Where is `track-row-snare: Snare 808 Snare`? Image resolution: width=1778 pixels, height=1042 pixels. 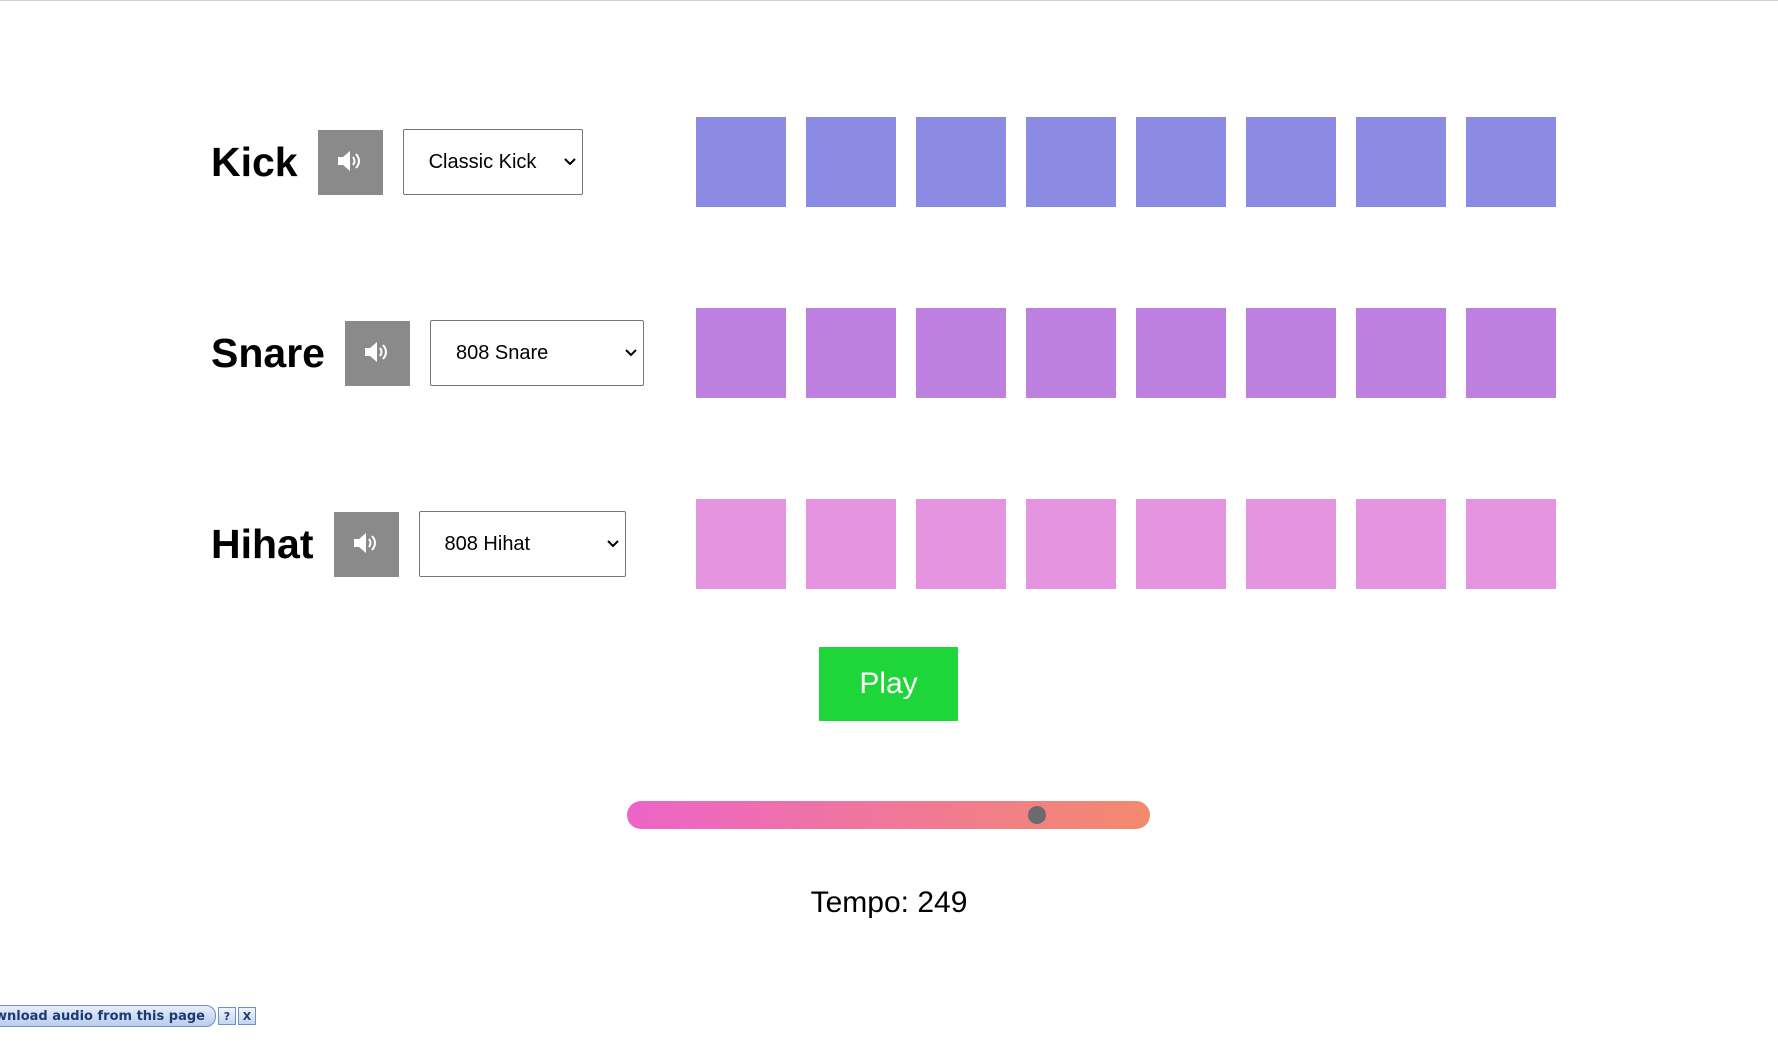
track-row-snare: Snare 808 Snare is located at coordinates (427, 353).